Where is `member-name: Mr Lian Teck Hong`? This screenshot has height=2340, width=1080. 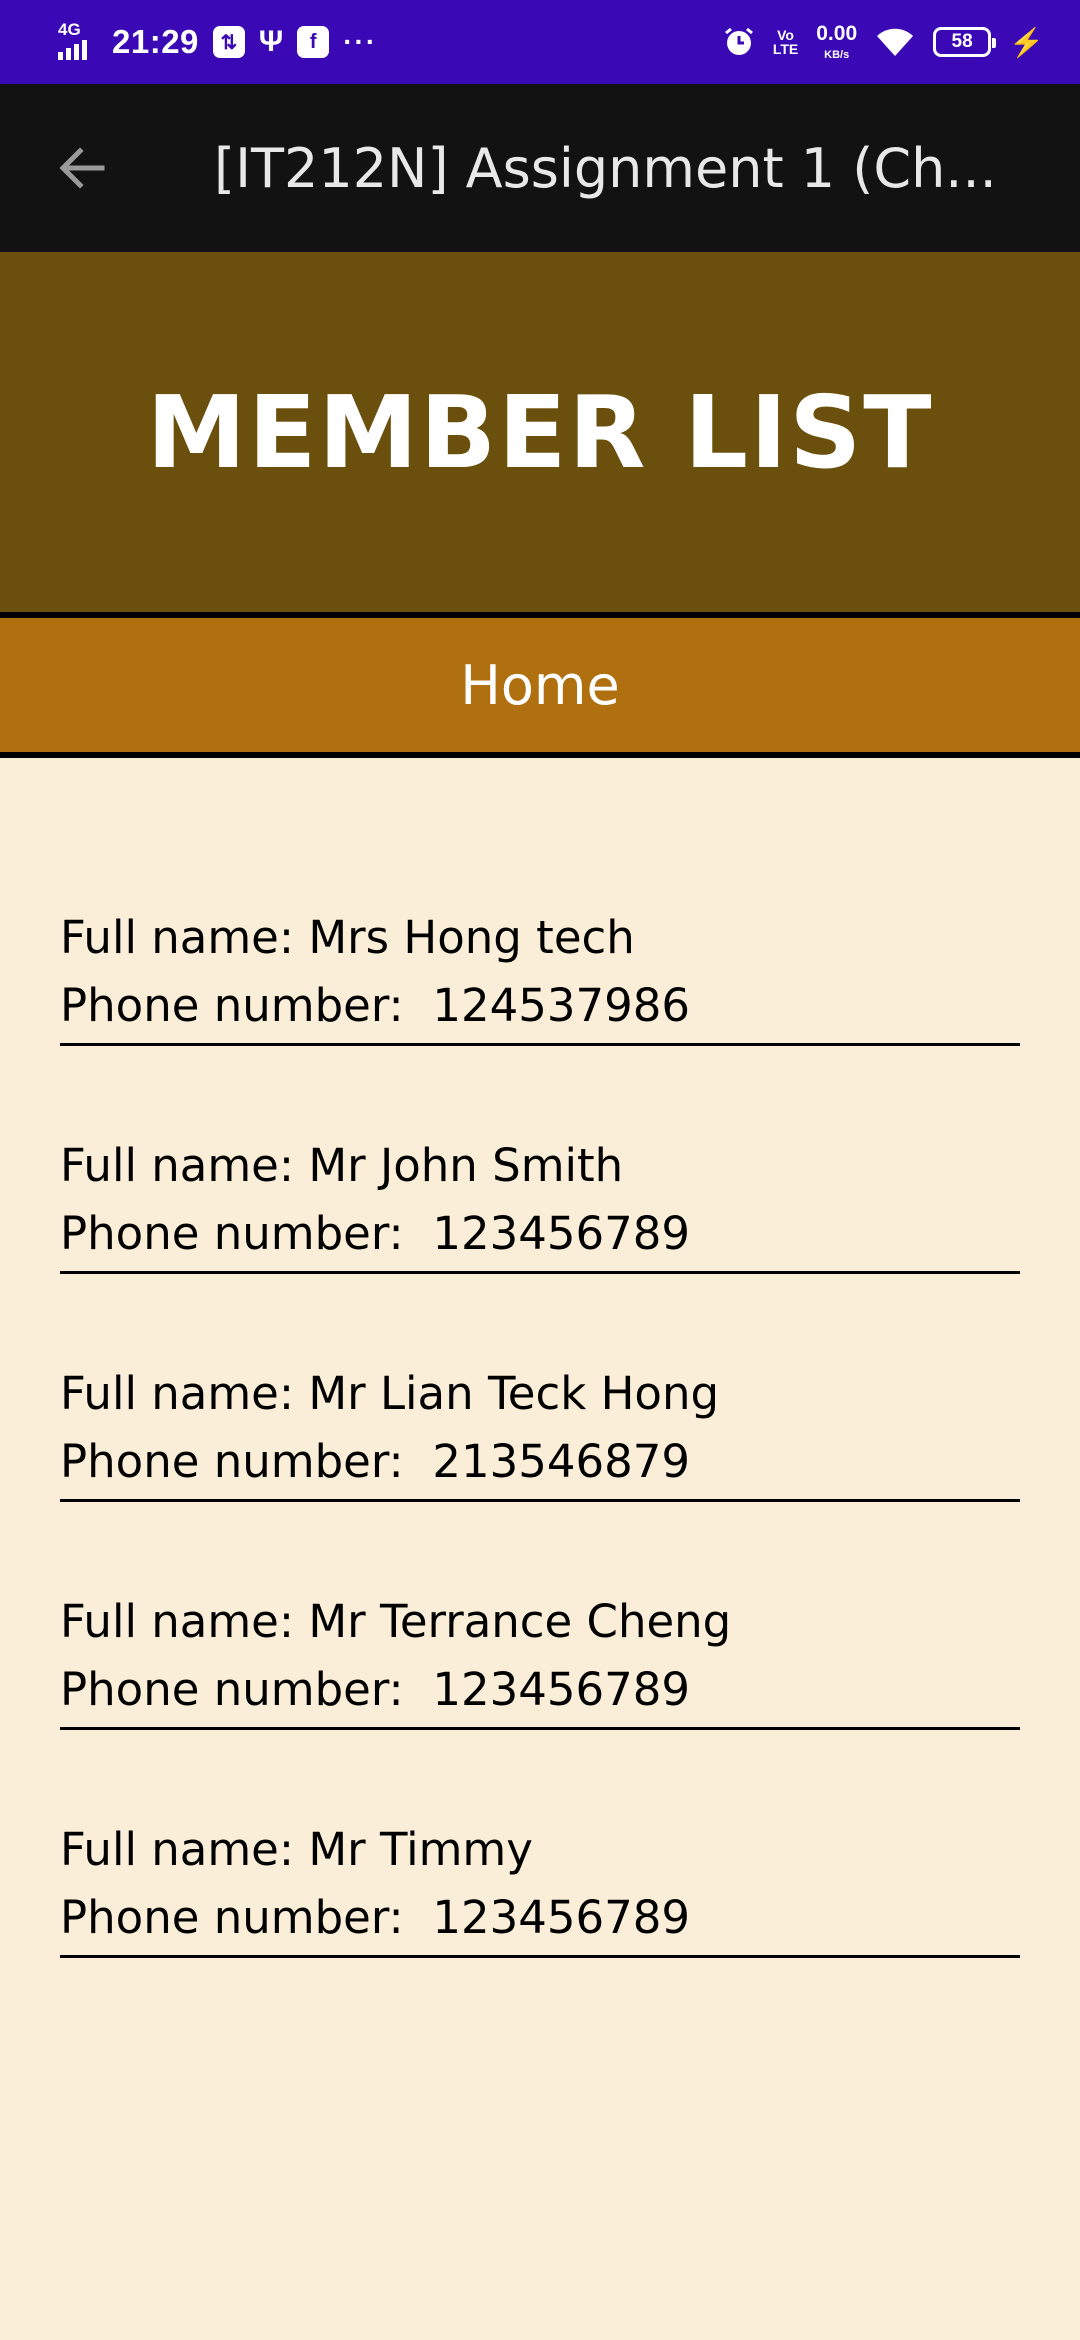
member-name: Mr Lian Teck Hong is located at coordinates (514, 1393).